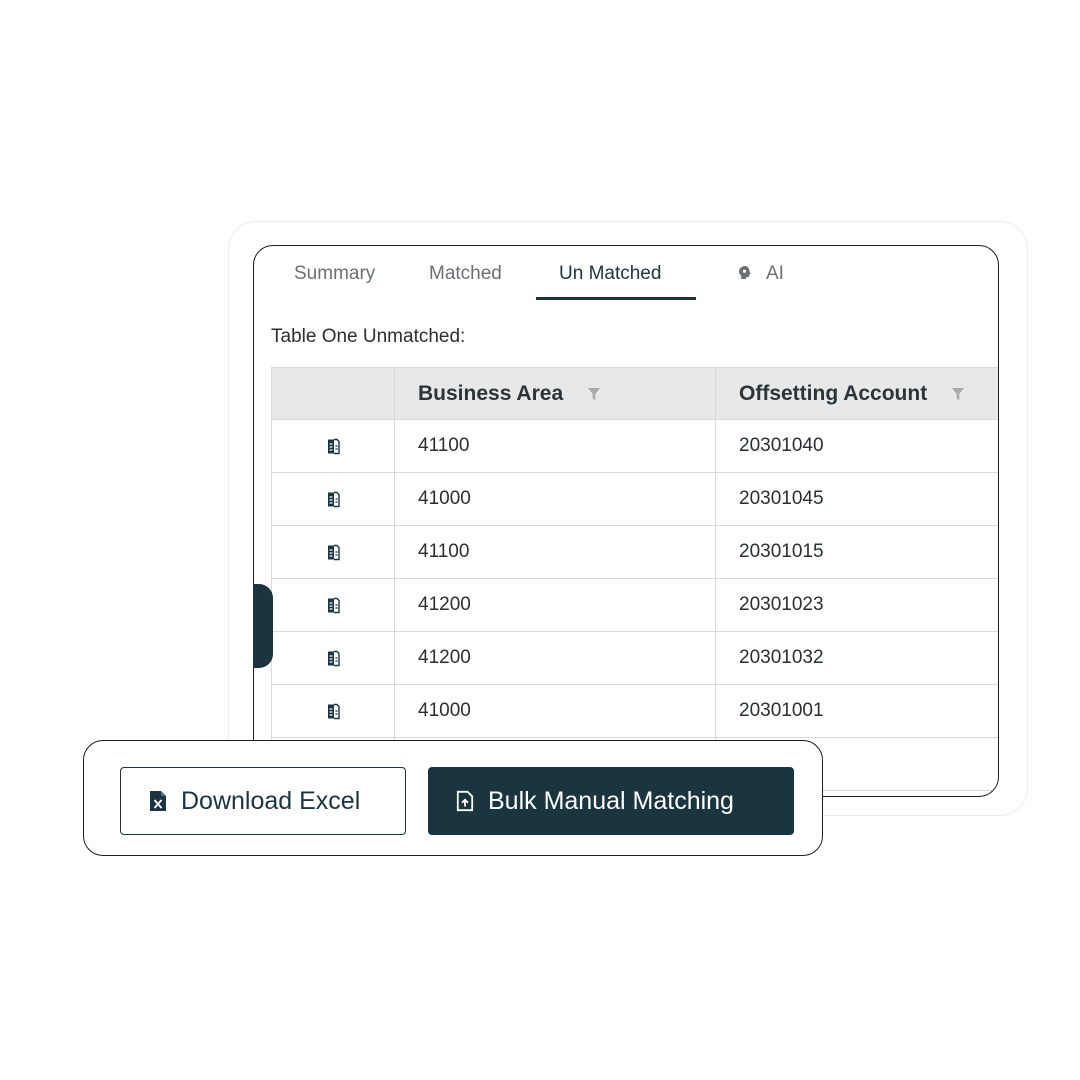  What do you see at coordinates (368, 336) in the screenshot?
I see `section-title: Table One Unmatched:` at bounding box center [368, 336].